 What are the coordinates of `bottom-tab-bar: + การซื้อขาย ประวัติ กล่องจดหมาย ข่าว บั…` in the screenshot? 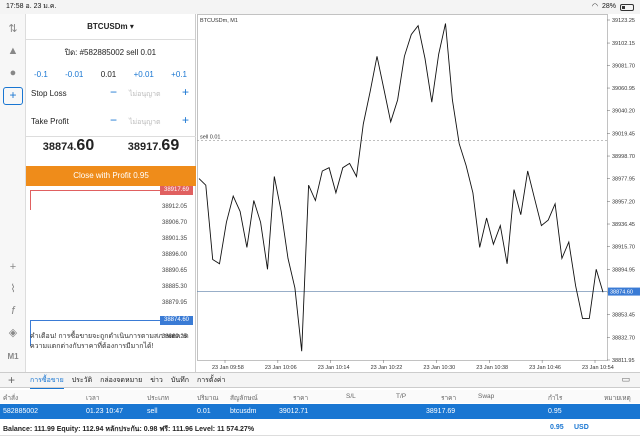 It's located at (320, 380).